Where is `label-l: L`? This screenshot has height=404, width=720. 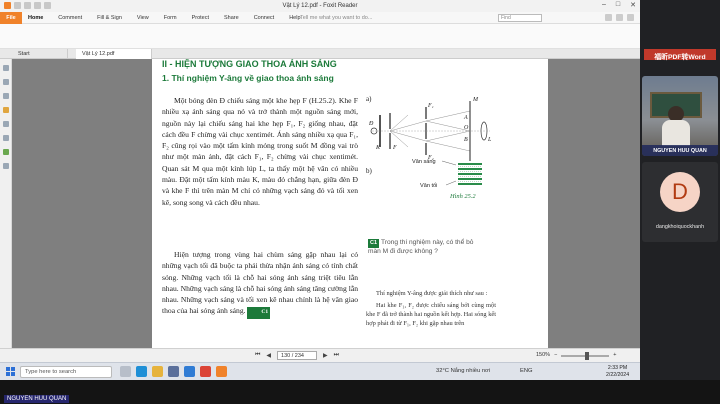 label-l: L is located at coordinates (489, 140).